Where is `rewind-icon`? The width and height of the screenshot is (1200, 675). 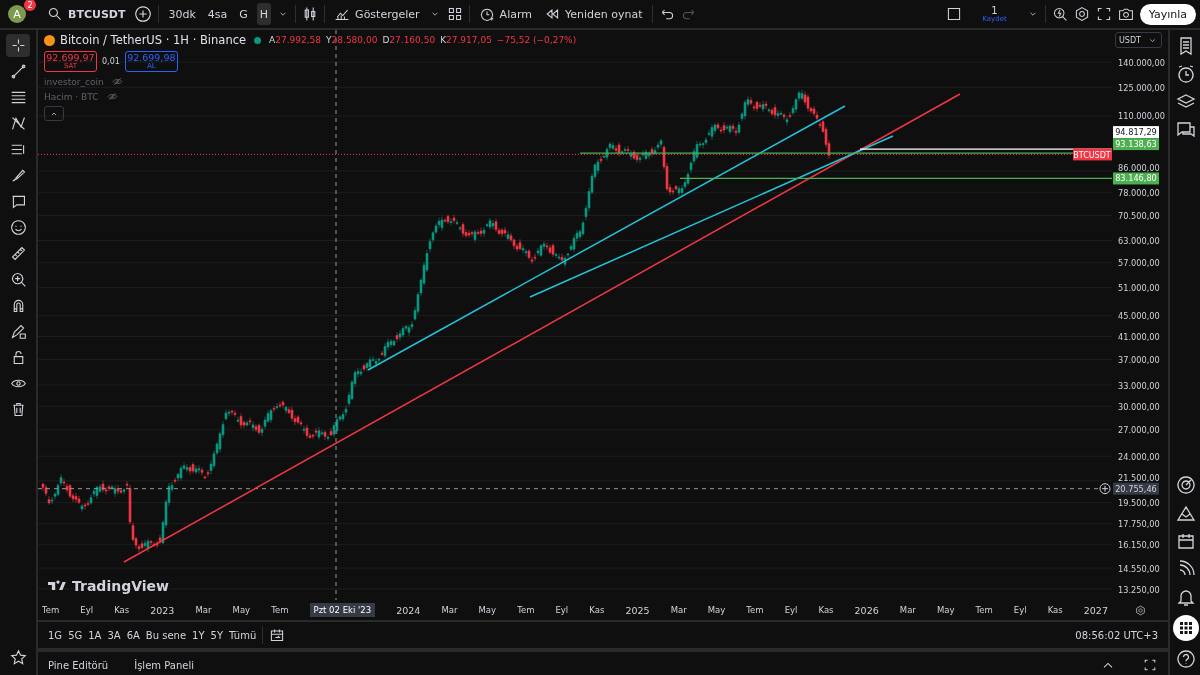 rewind-icon is located at coordinates (552, 14).